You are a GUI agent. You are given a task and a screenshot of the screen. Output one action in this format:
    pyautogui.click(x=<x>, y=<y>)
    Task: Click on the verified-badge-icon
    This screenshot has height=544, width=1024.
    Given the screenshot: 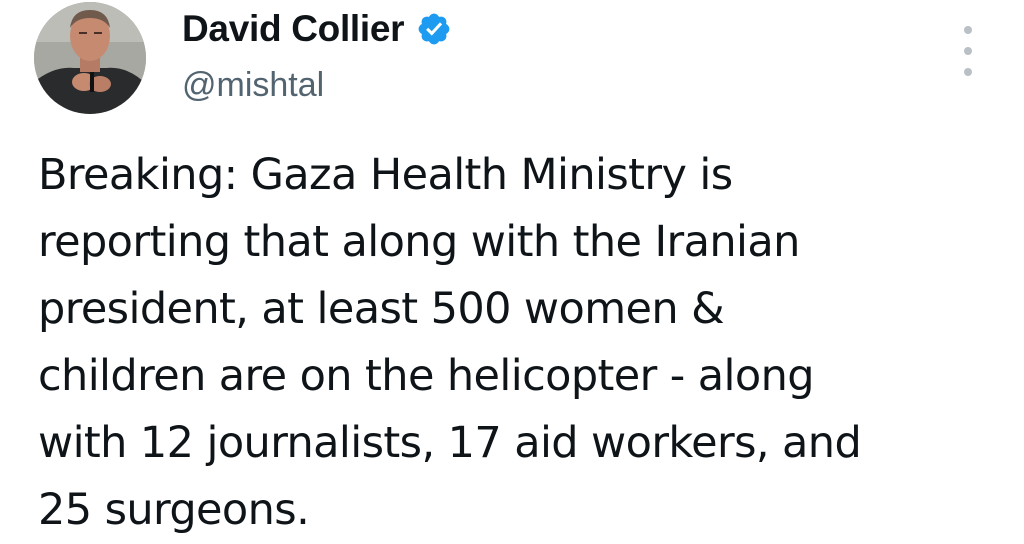 What is the action you would take?
    pyautogui.click(x=434, y=29)
    